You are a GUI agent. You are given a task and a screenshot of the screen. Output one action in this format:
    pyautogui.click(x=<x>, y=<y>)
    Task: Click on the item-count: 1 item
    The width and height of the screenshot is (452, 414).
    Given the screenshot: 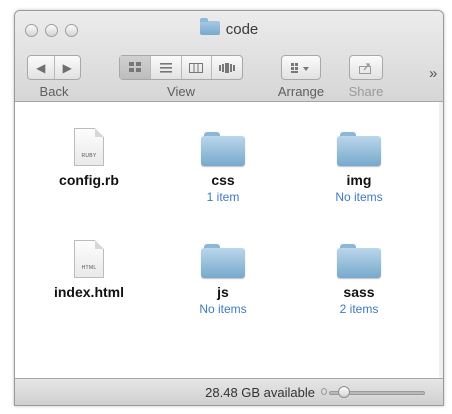 What is the action you would take?
    pyautogui.click(x=223, y=197)
    